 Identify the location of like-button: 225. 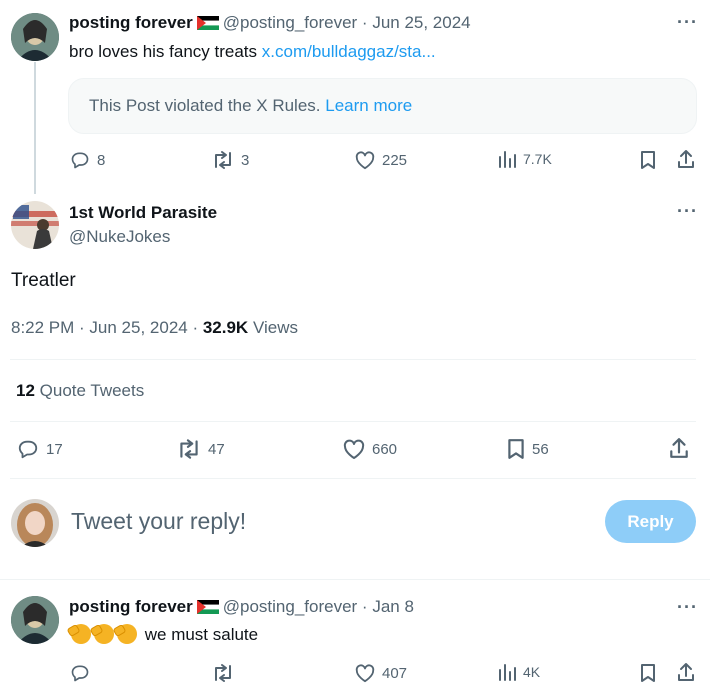
(380, 160).